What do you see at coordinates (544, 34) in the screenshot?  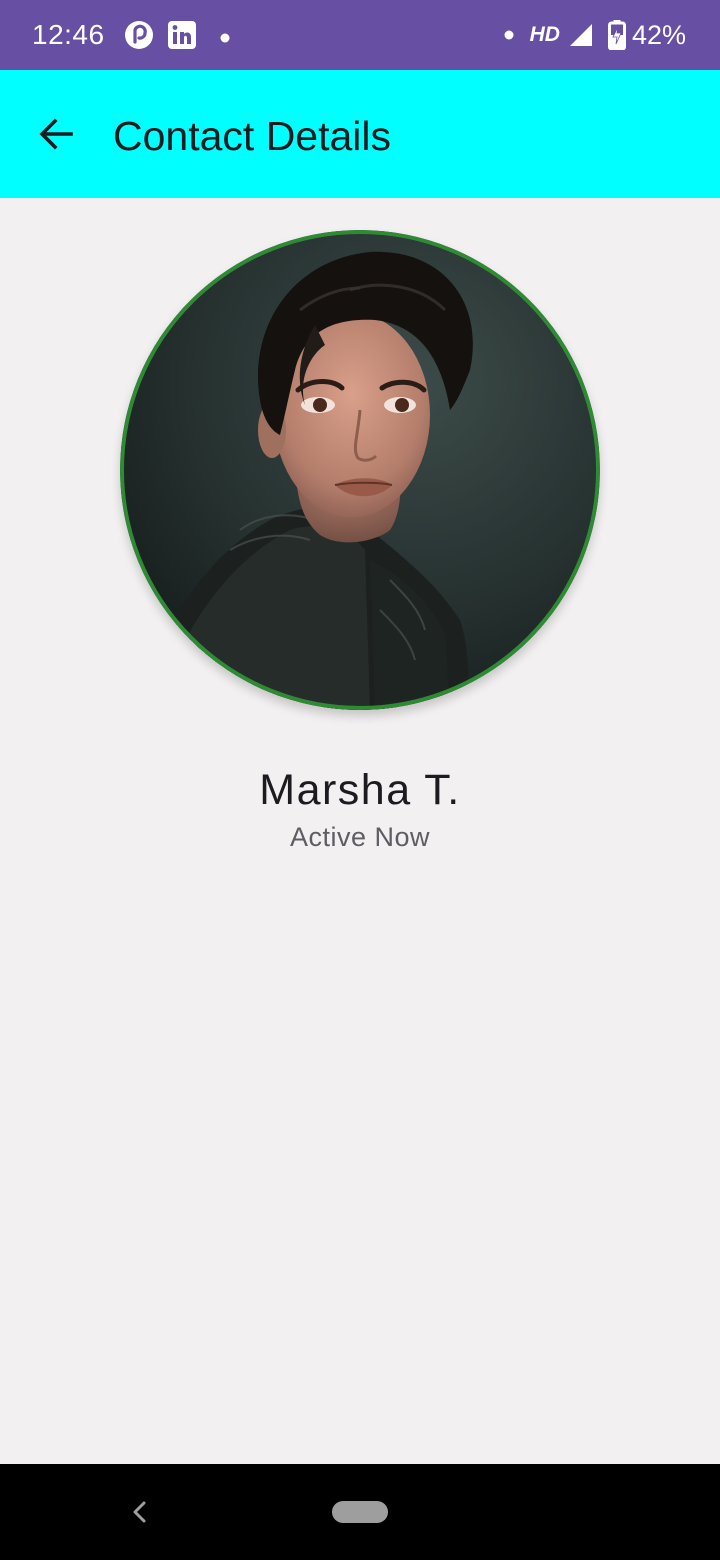 I see `network-type-label: HD` at bounding box center [544, 34].